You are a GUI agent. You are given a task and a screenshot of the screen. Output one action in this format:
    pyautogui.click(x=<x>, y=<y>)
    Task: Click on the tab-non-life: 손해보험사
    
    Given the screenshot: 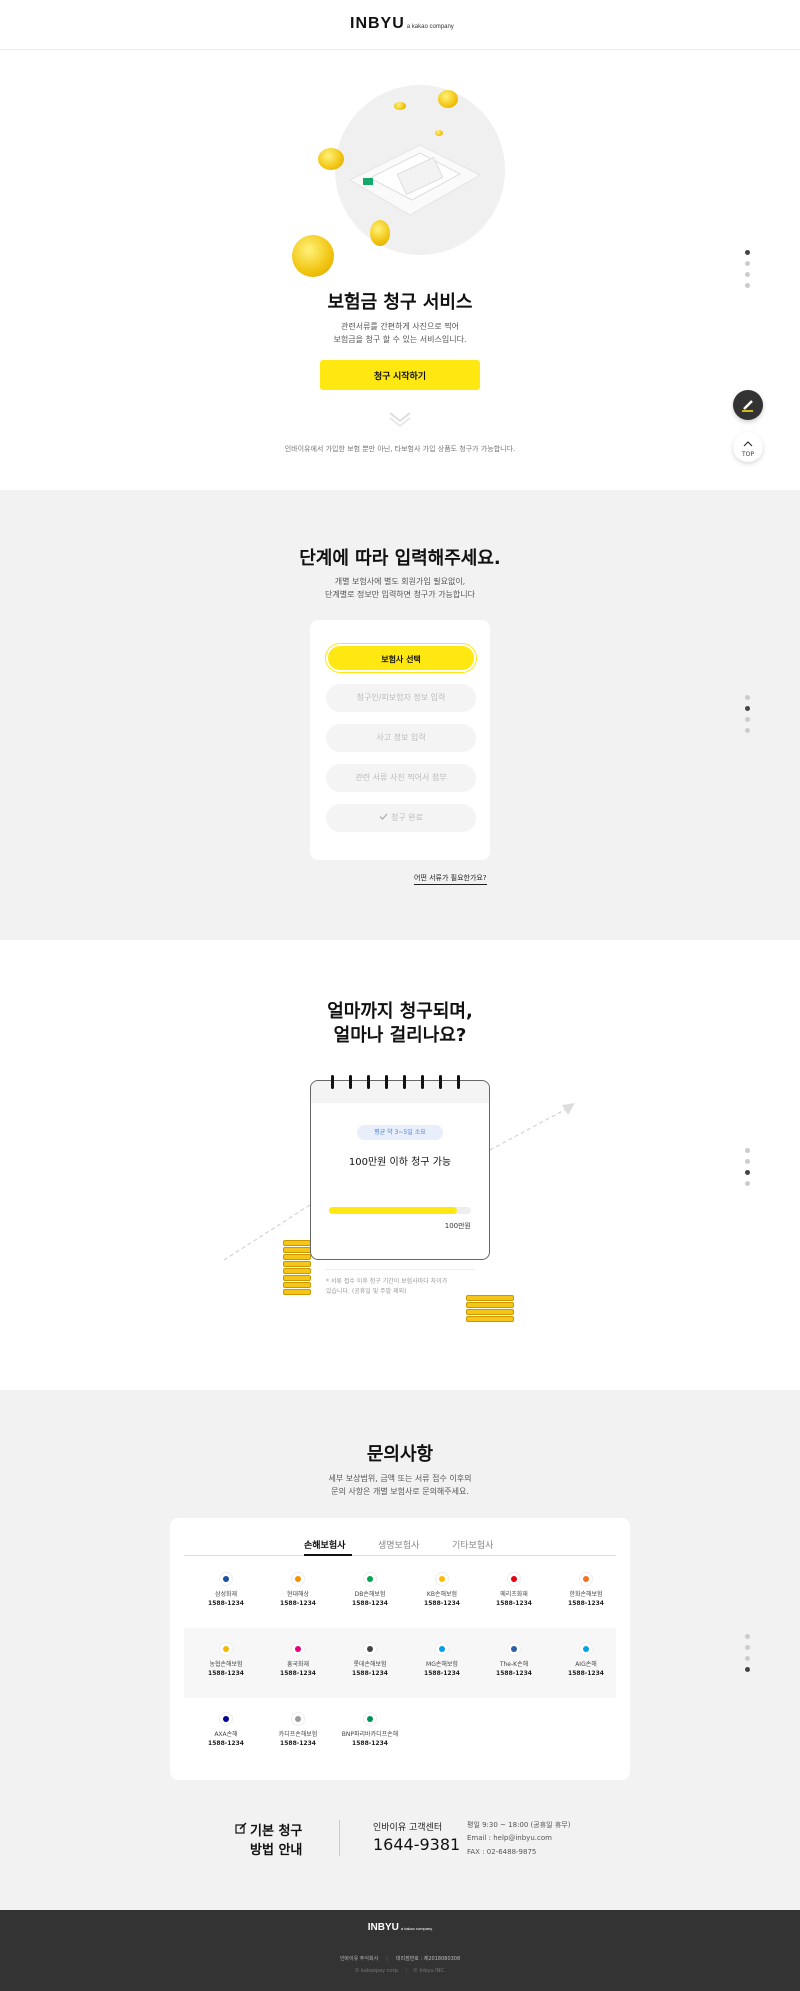 What is the action you would take?
    pyautogui.click(x=324, y=1544)
    